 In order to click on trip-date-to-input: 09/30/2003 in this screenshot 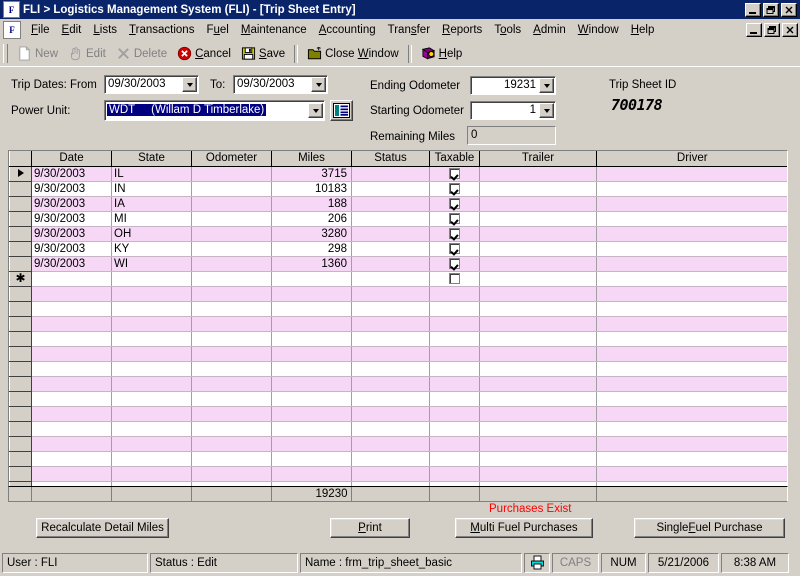, I will do `click(280, 84)`.